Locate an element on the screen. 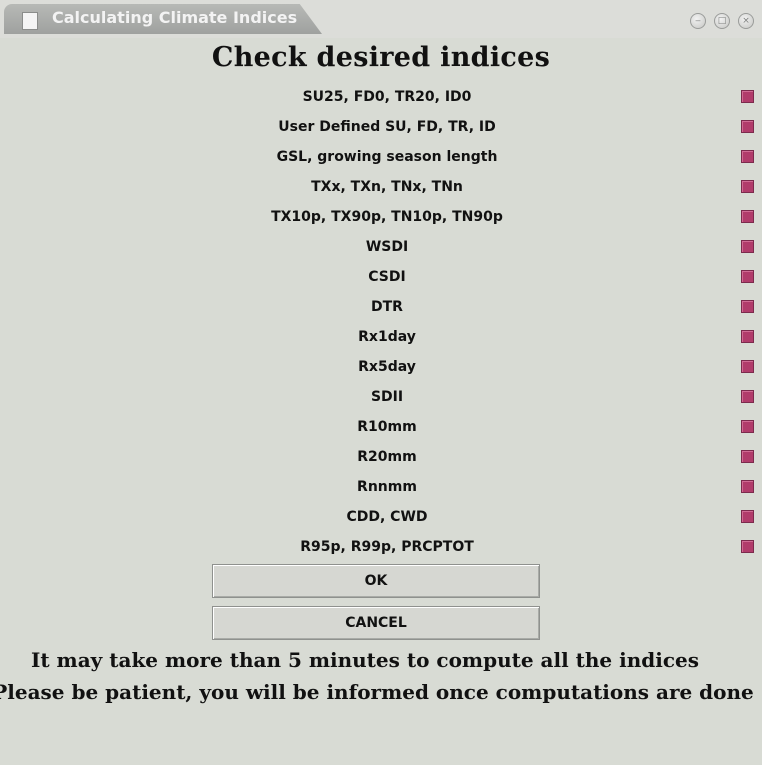  index-row: SDII is located at coordinates (381, 397).